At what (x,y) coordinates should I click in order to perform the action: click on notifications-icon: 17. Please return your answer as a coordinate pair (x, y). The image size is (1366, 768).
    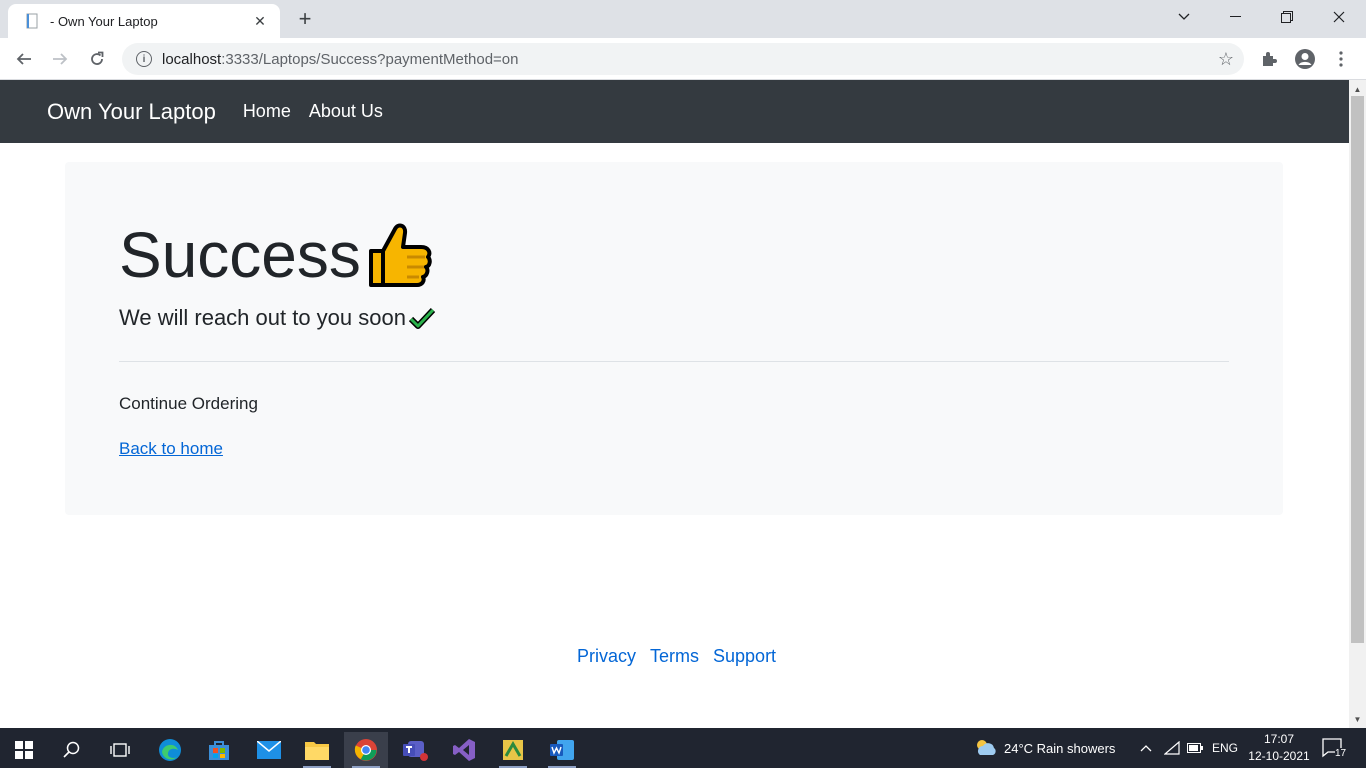
    Looking at the image, I should click on (1334, 748).